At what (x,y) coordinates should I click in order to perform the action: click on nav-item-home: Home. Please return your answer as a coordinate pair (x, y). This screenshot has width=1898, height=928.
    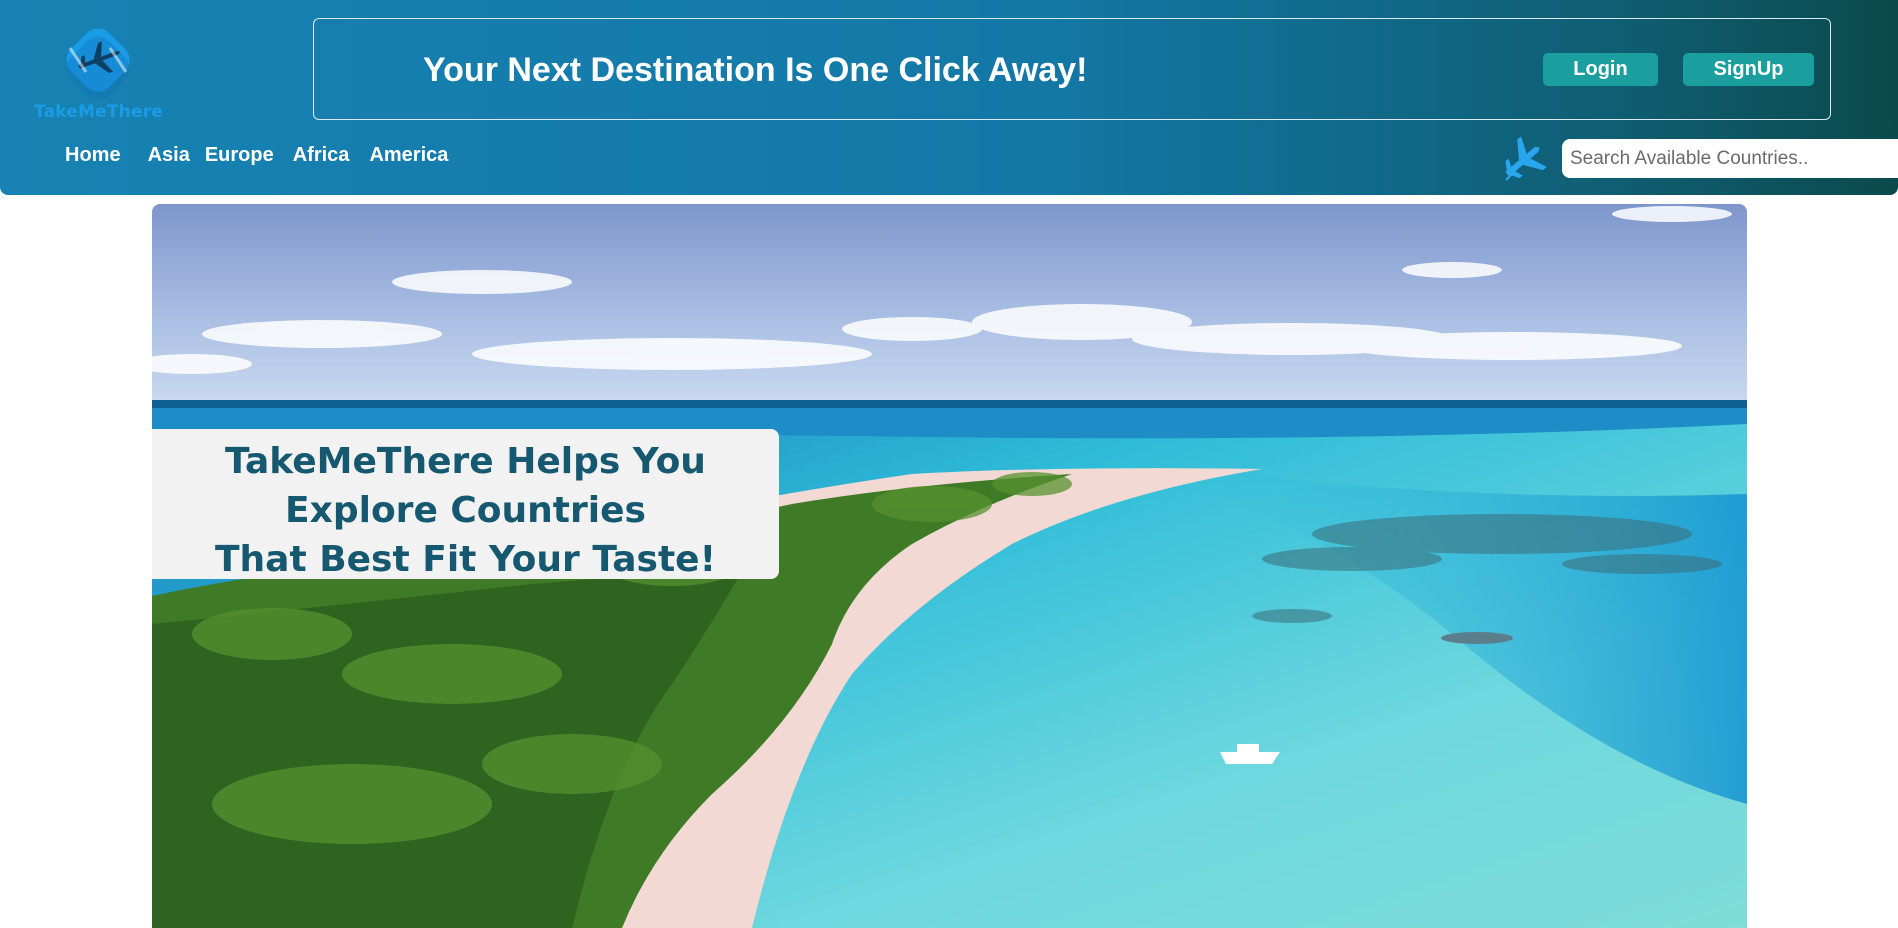
    Looking at the image, I should click on (93, 157).